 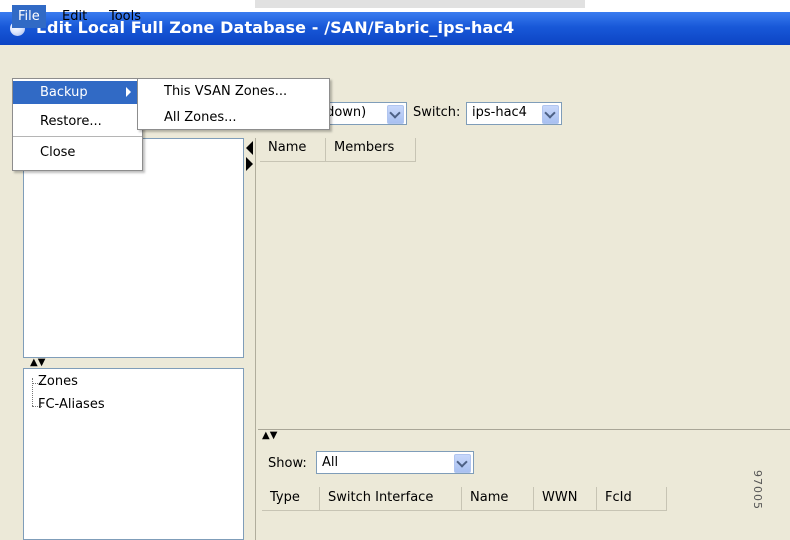 I want to click on menu-item-close: Close, so click(x=77, y=152).